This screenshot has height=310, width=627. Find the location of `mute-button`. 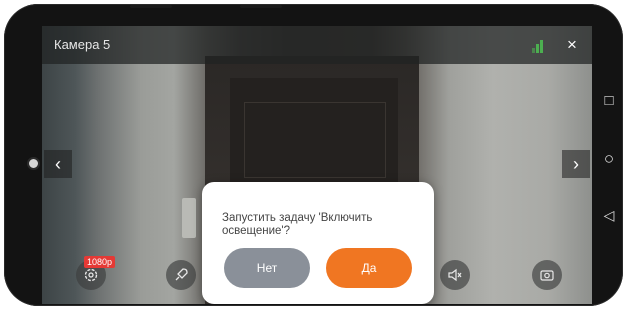

mute-button is located at coordinates (455, 275).